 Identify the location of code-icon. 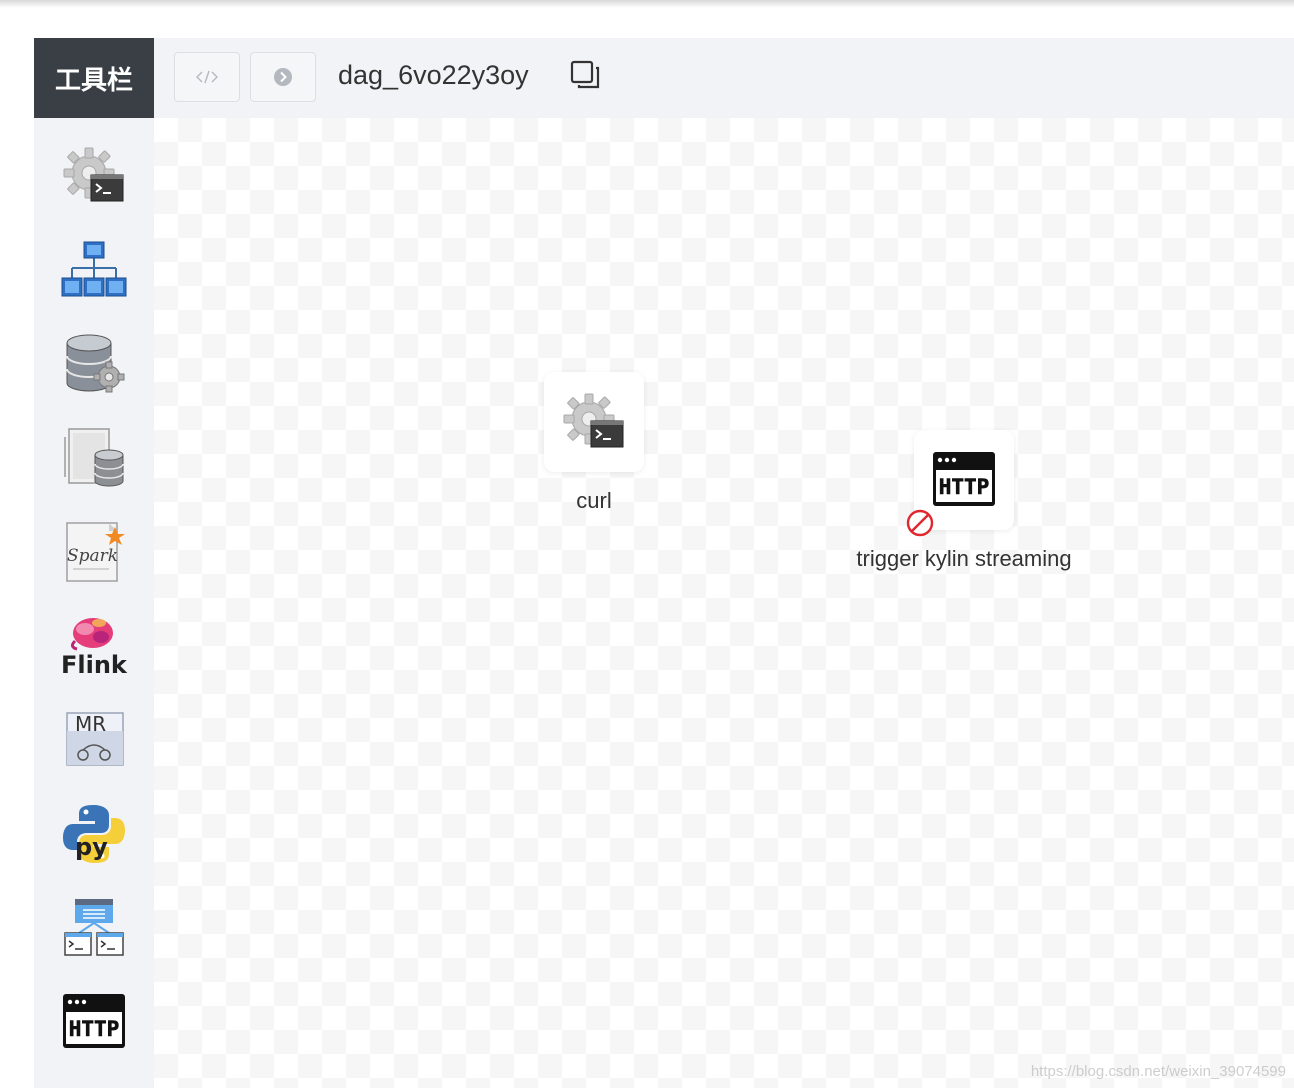
(207, 77).